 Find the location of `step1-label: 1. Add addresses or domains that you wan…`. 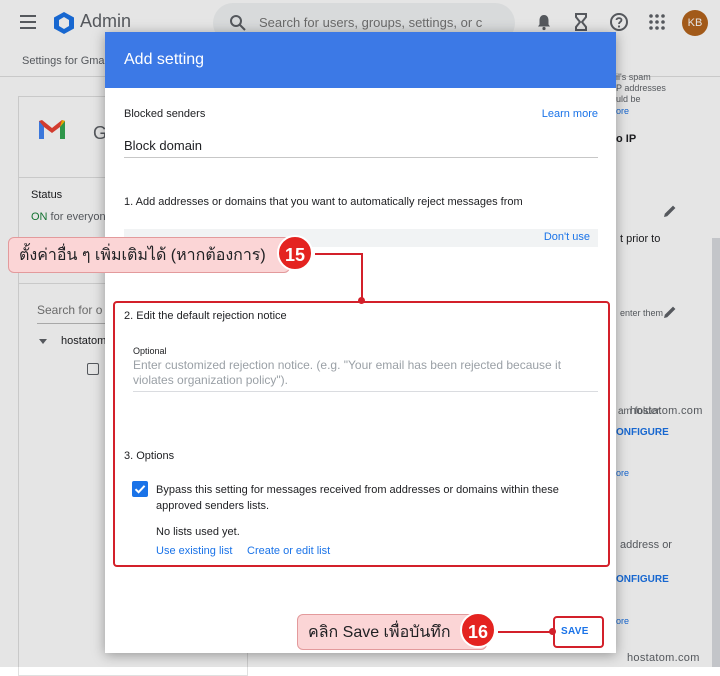

step1-label: 1. Add addresses or domains that you wan… is located at coordinates (323, 202).